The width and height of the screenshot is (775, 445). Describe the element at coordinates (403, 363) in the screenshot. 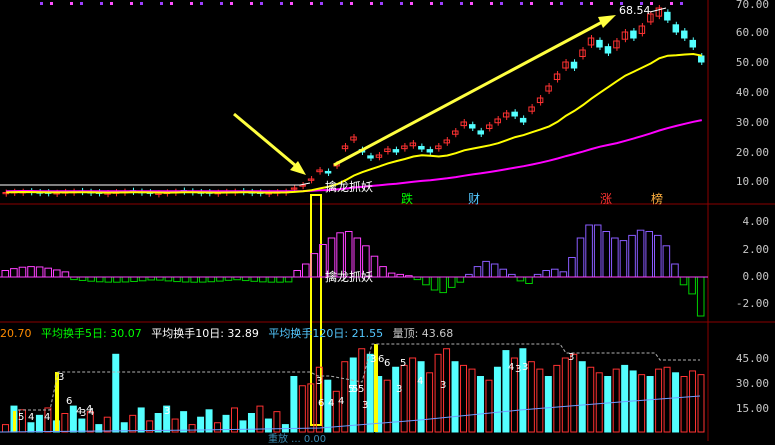

I see `volume-bar-label: 5` at that location.